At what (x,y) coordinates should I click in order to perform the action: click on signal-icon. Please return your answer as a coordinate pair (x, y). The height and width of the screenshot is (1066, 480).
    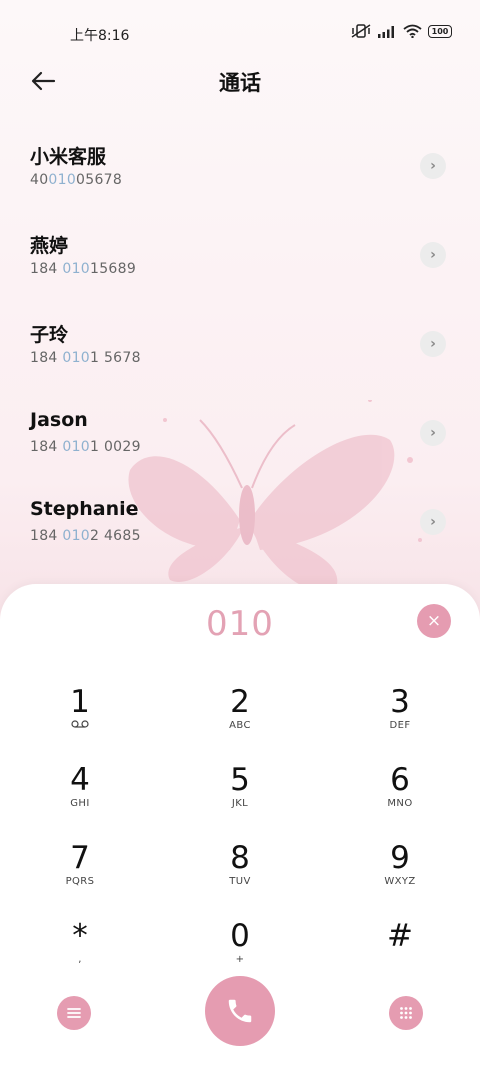
    Looking at the image, I should click on (386, 31).